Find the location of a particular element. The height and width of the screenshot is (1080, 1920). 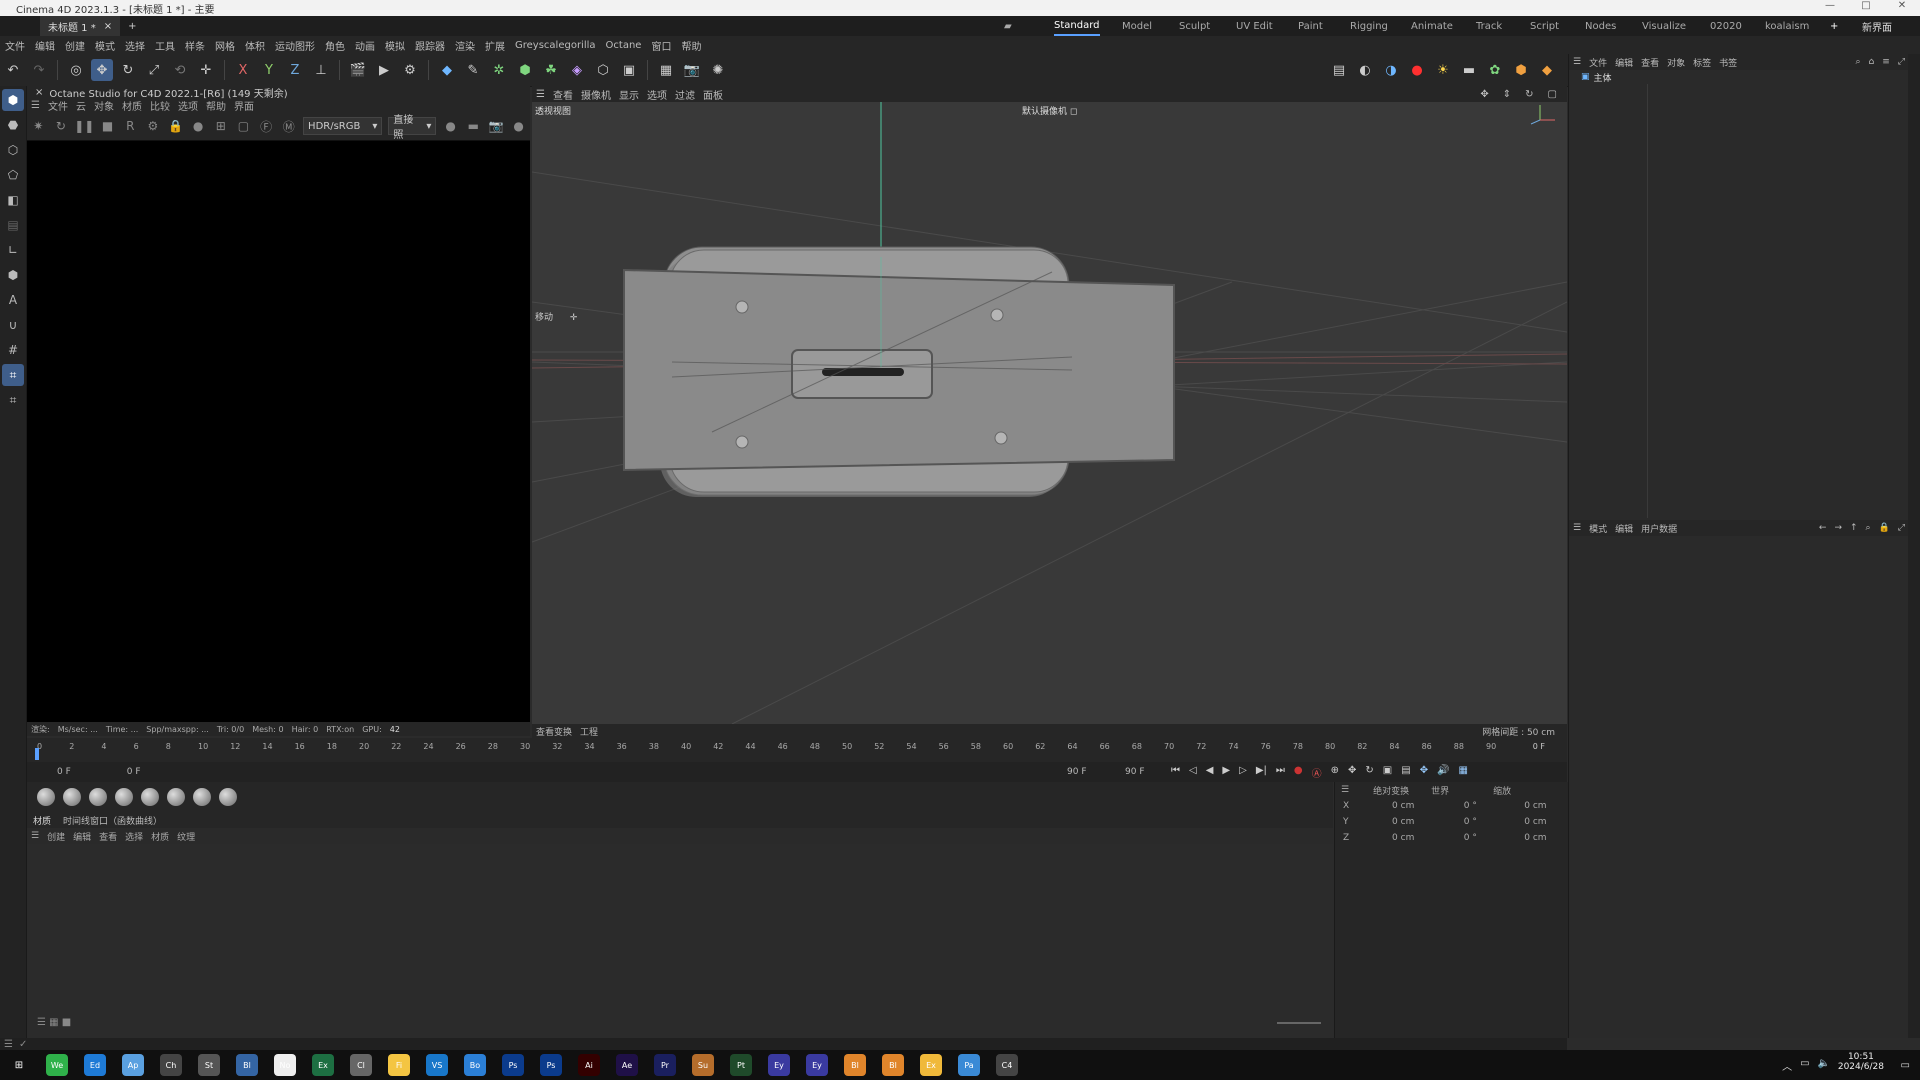

octane-rect-icon: ▬ is located at coordinates (473, 126).